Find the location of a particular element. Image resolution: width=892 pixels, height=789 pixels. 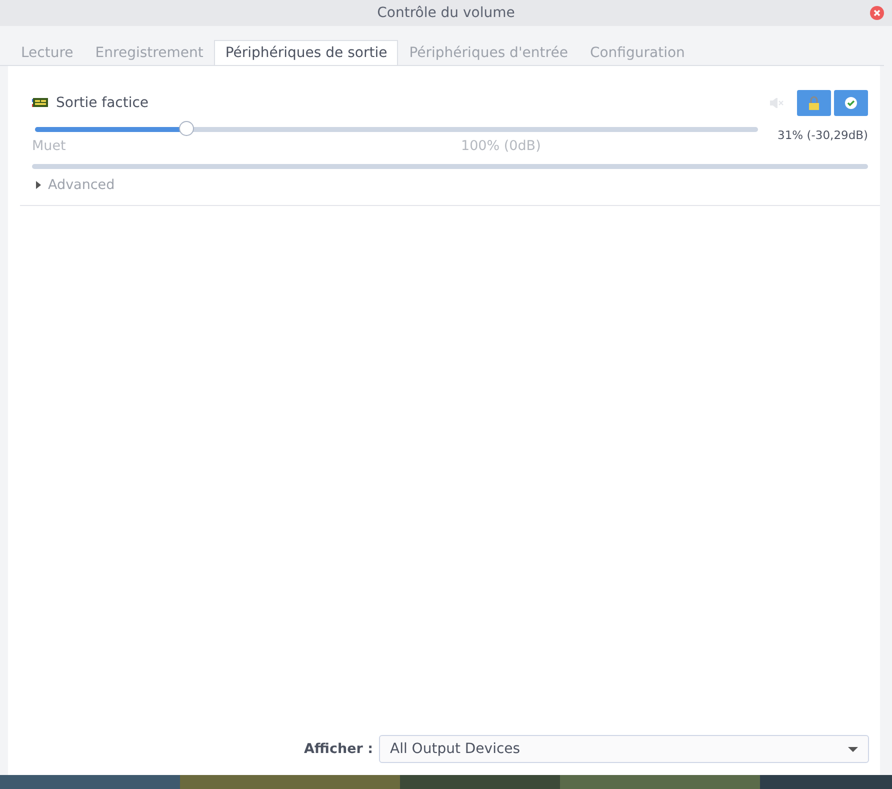

window-title: Contrôle du volume is located at coordinates (446, 13).